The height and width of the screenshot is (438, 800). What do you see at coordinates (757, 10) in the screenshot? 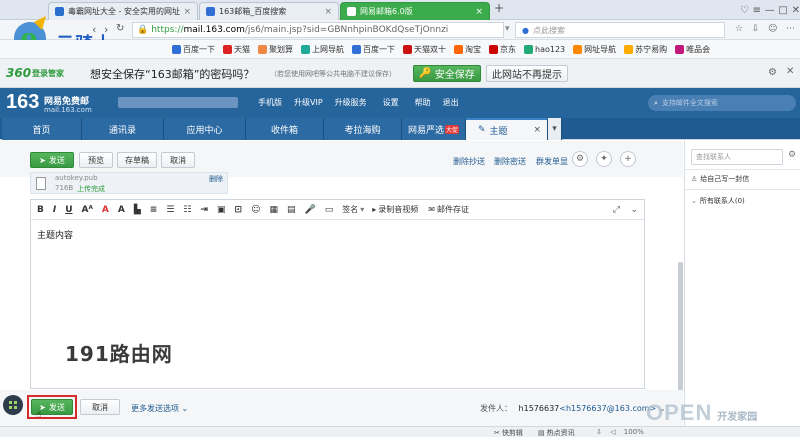
I see `menu-icon: ≡` at bounding box center [757, 10].